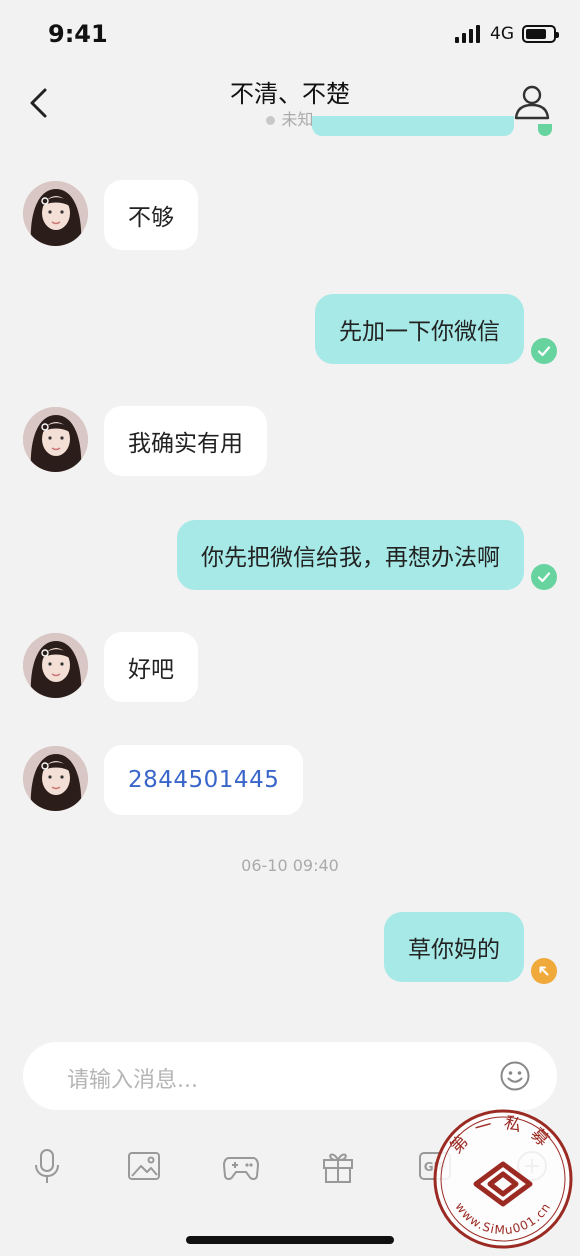 This screenshot has height=1256, width=580. I want to click on game-button, so click(241, 1166).